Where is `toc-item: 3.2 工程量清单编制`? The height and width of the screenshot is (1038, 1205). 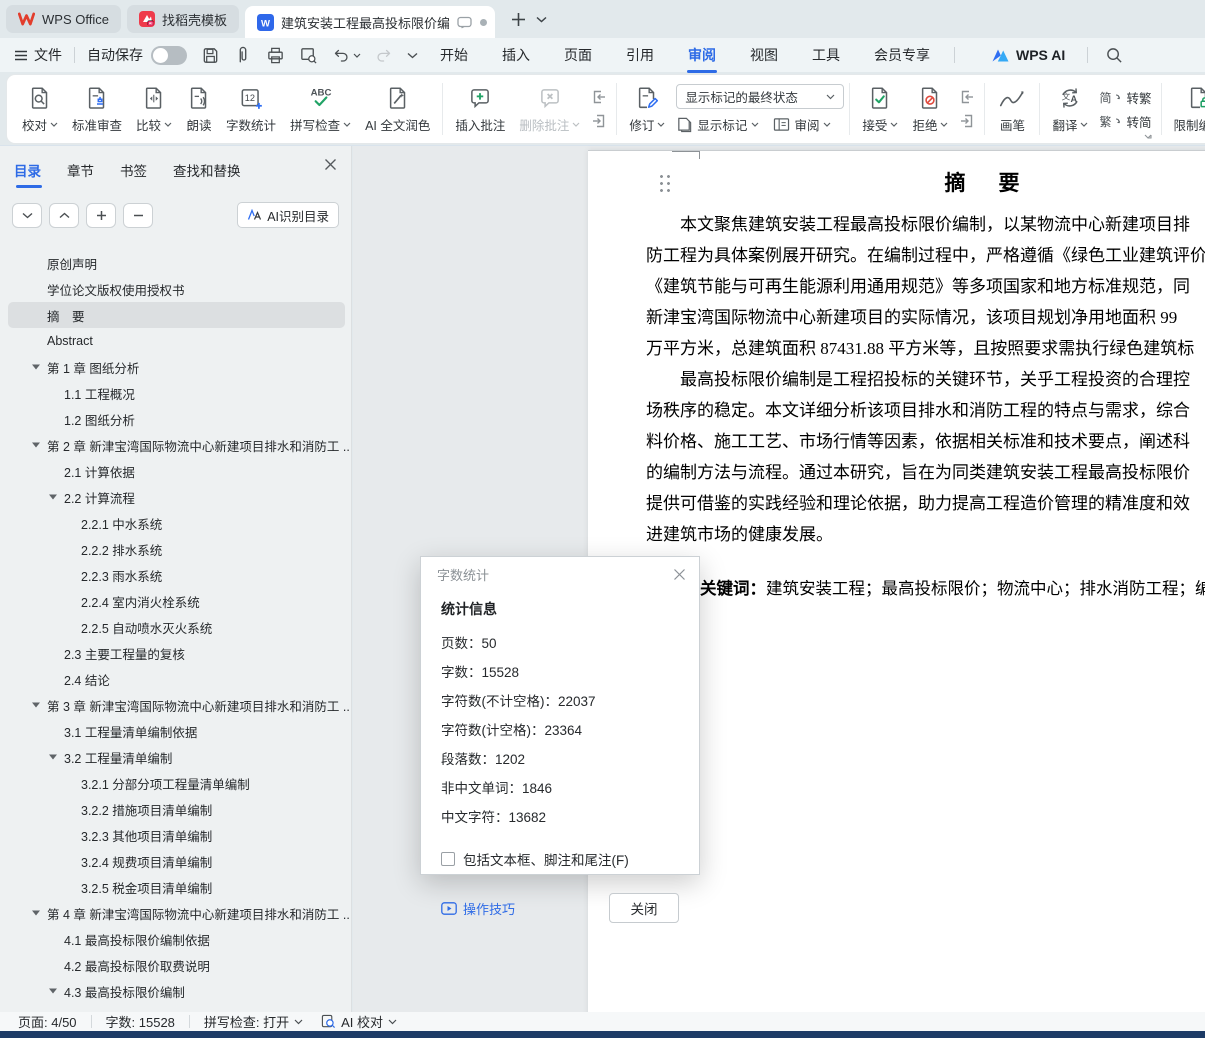
toc-item: 3.2 工程量清单编制 is located at coordinates (178, 757).